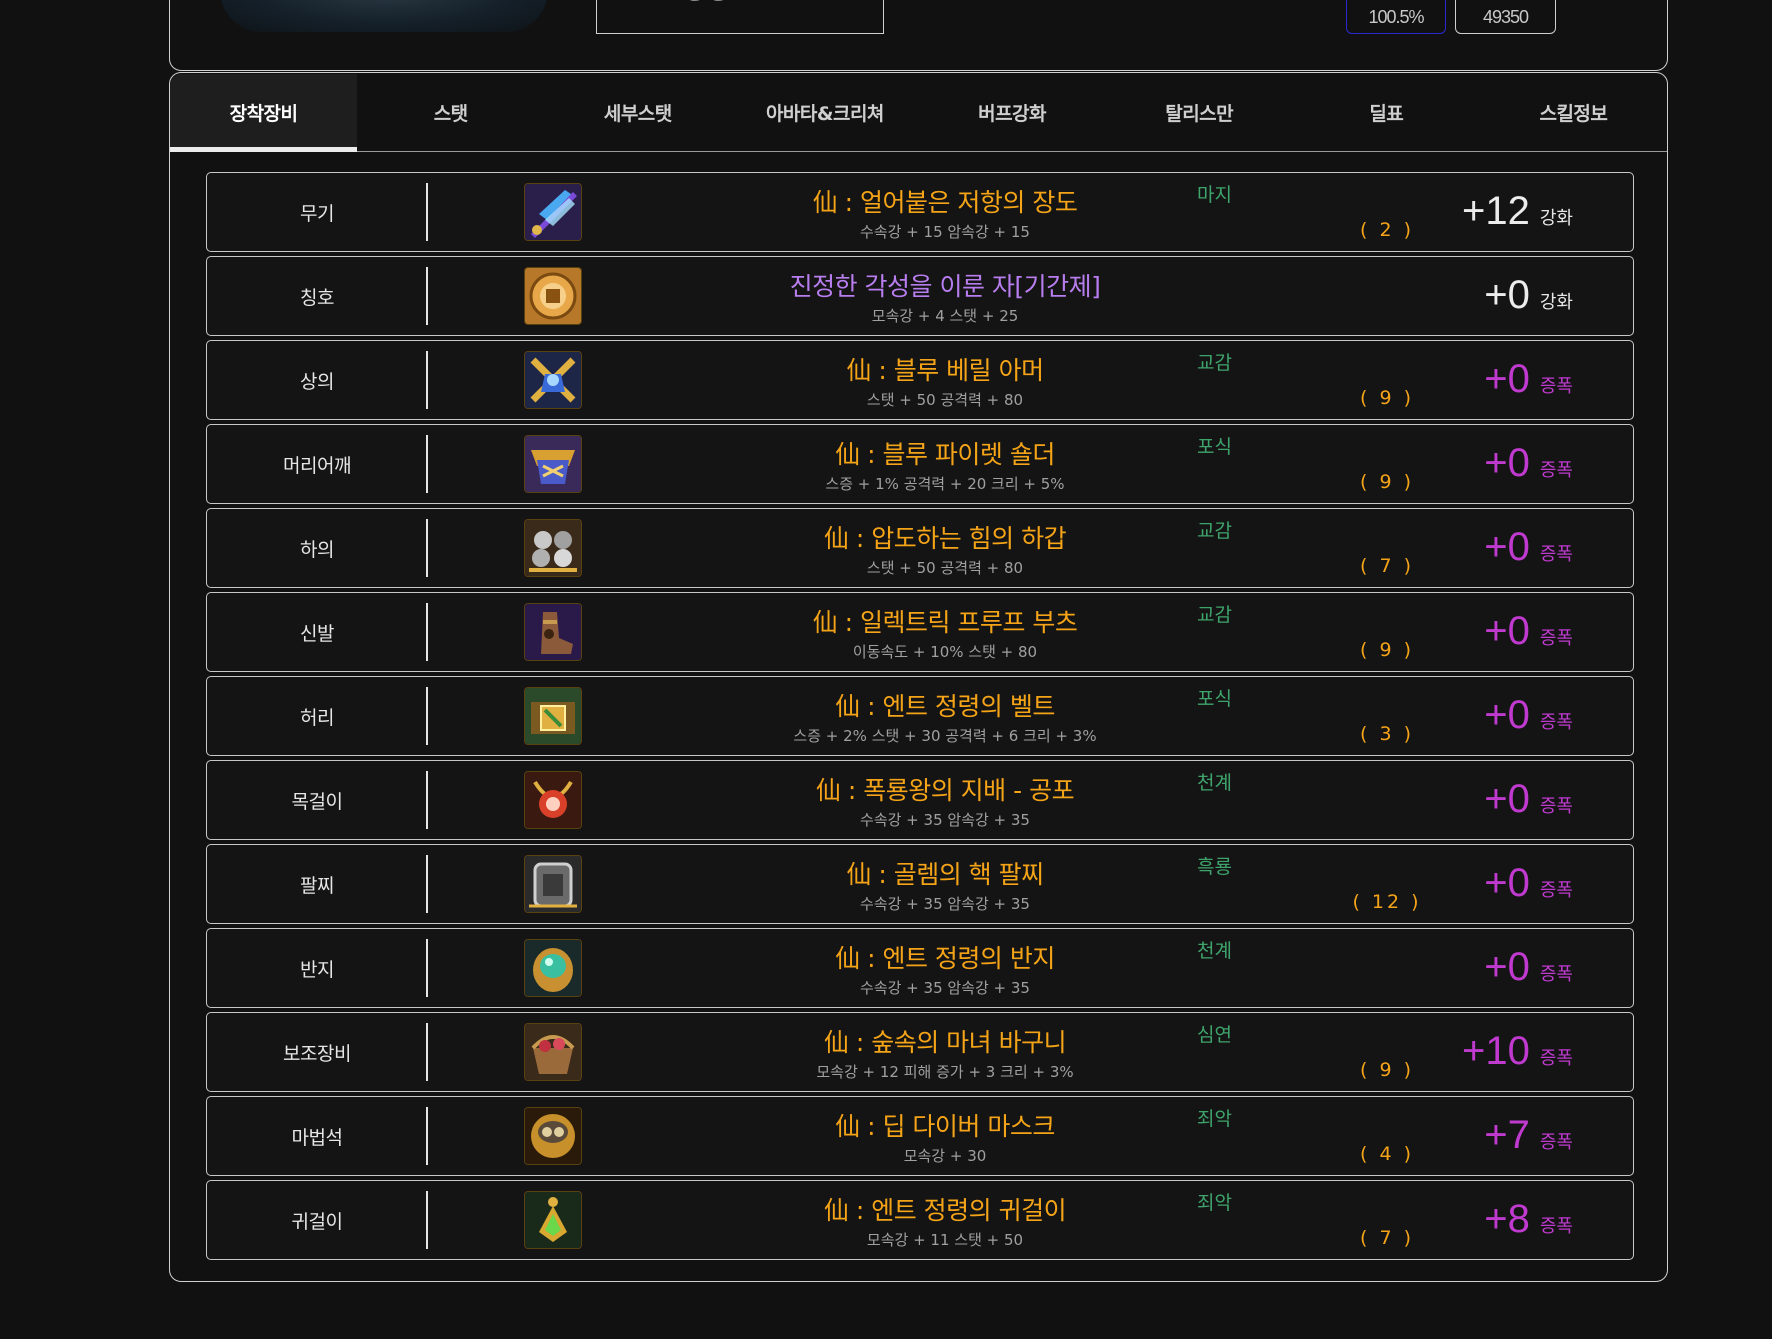  What do you see at coordinates (553, 968) in the screenshot?
I see `ring-icon` at bounding box center [553, 968].